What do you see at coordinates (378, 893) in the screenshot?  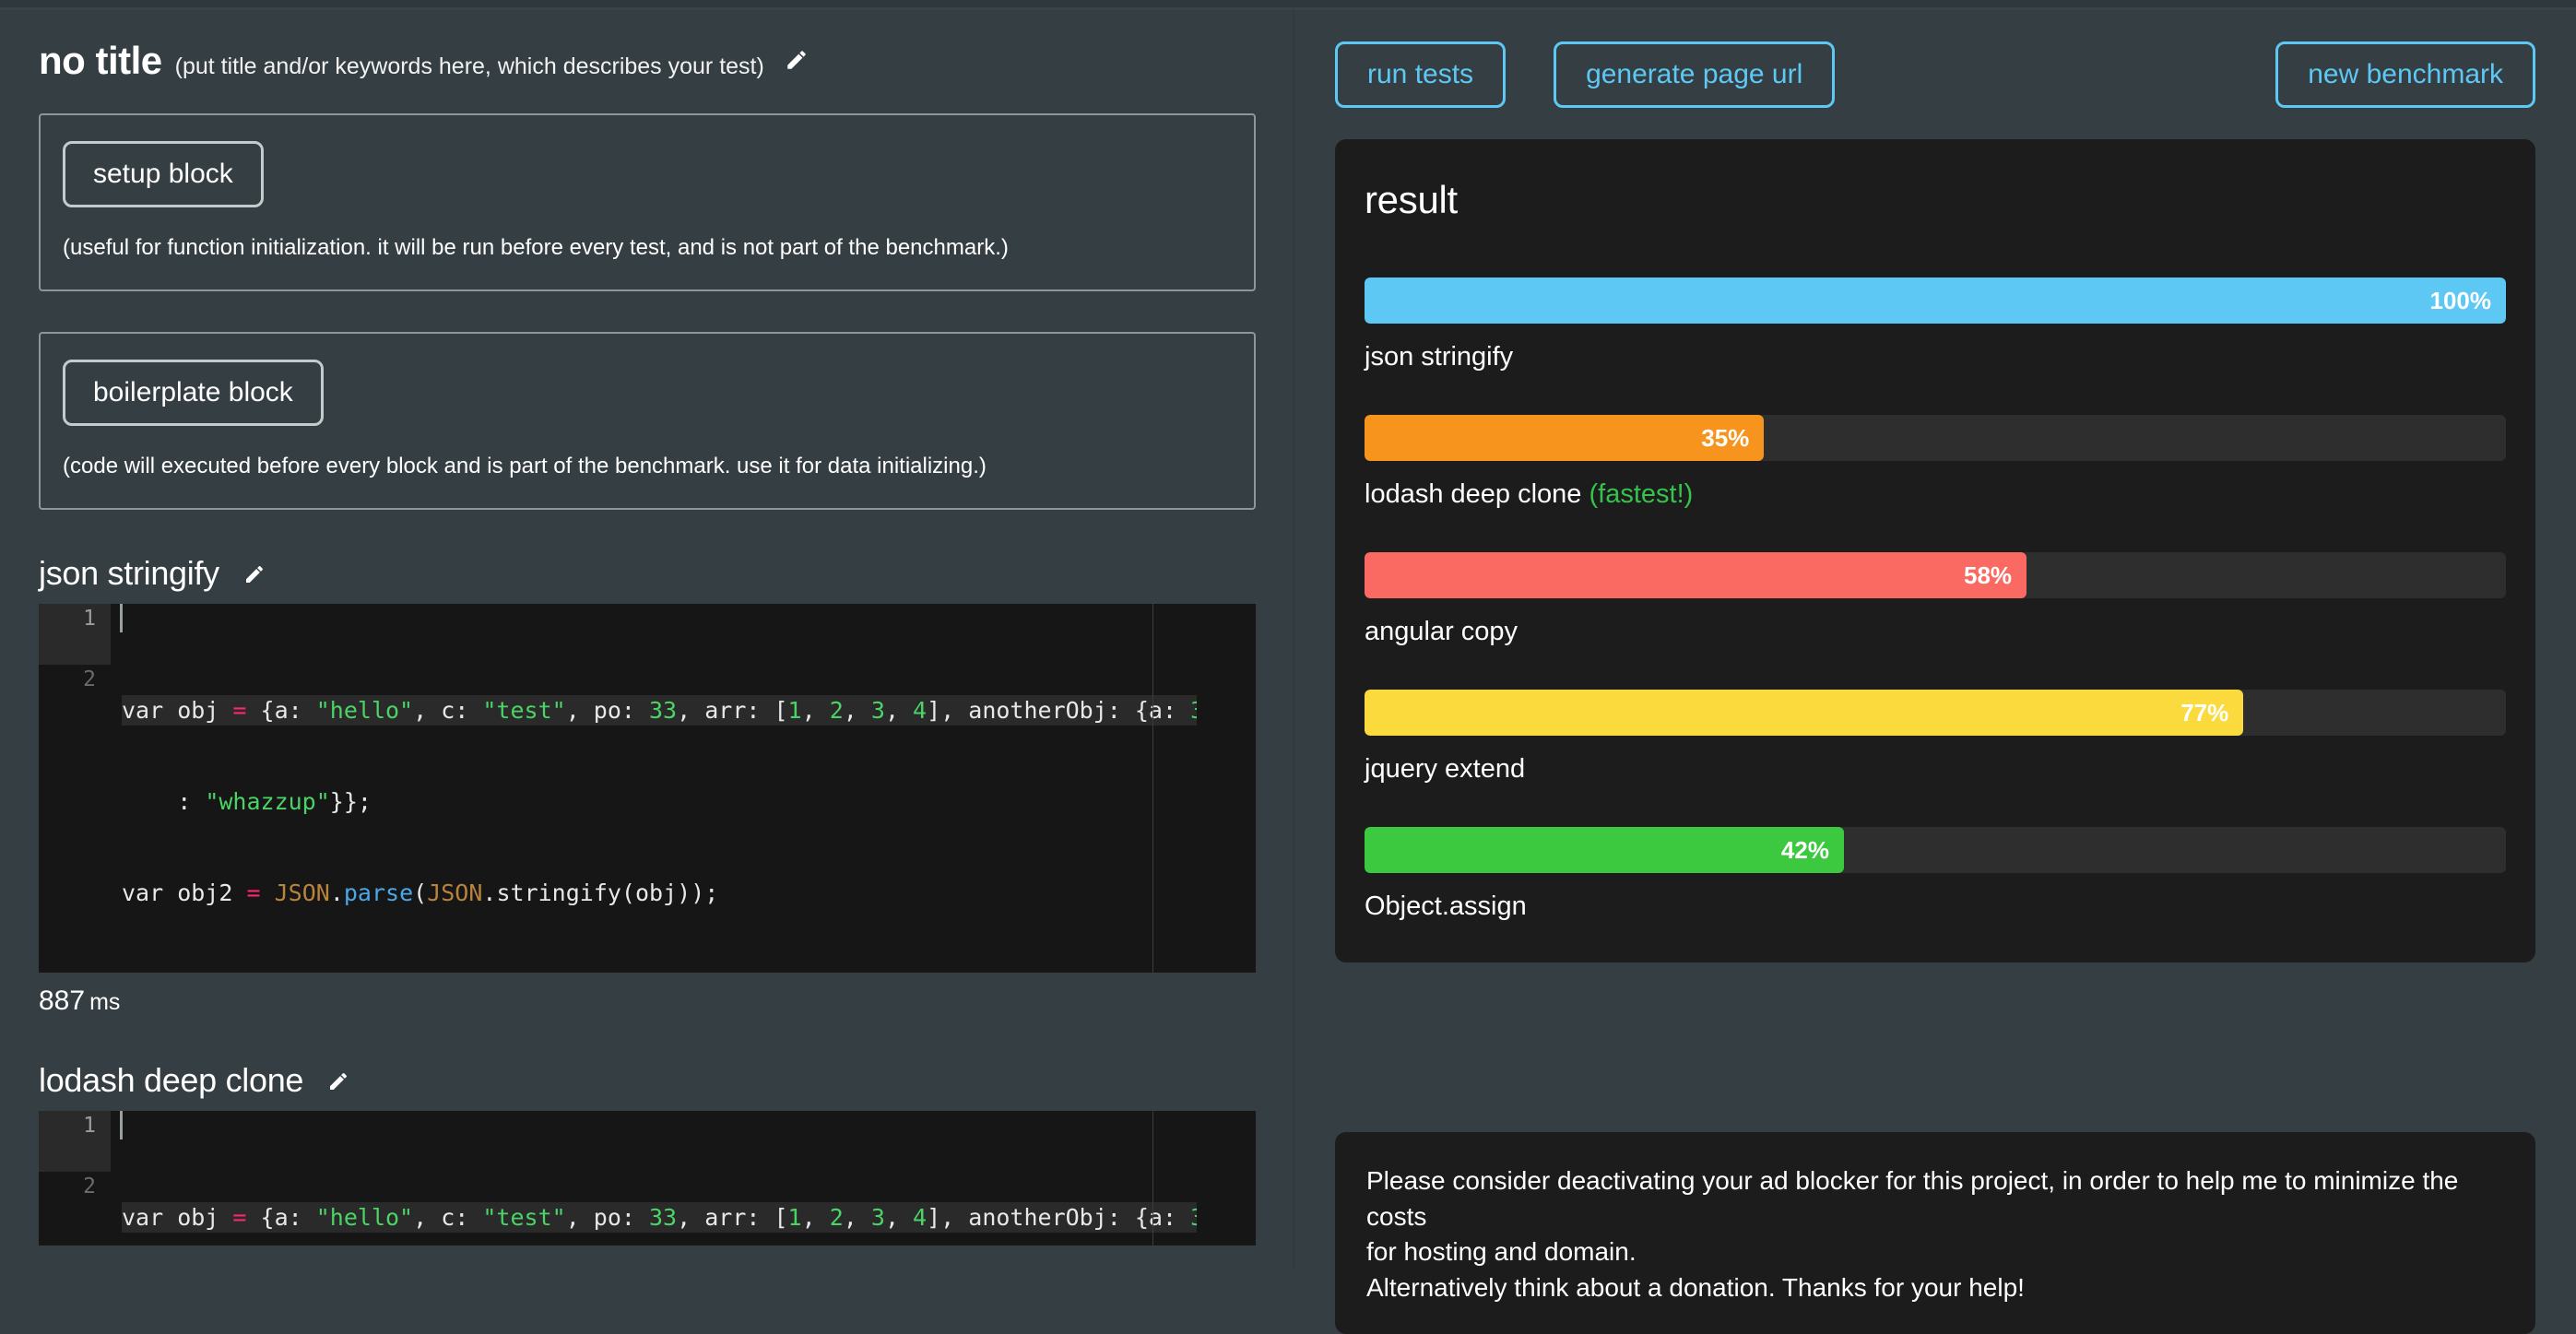 I see `code-token: parse` at bounding box center [378, 893].